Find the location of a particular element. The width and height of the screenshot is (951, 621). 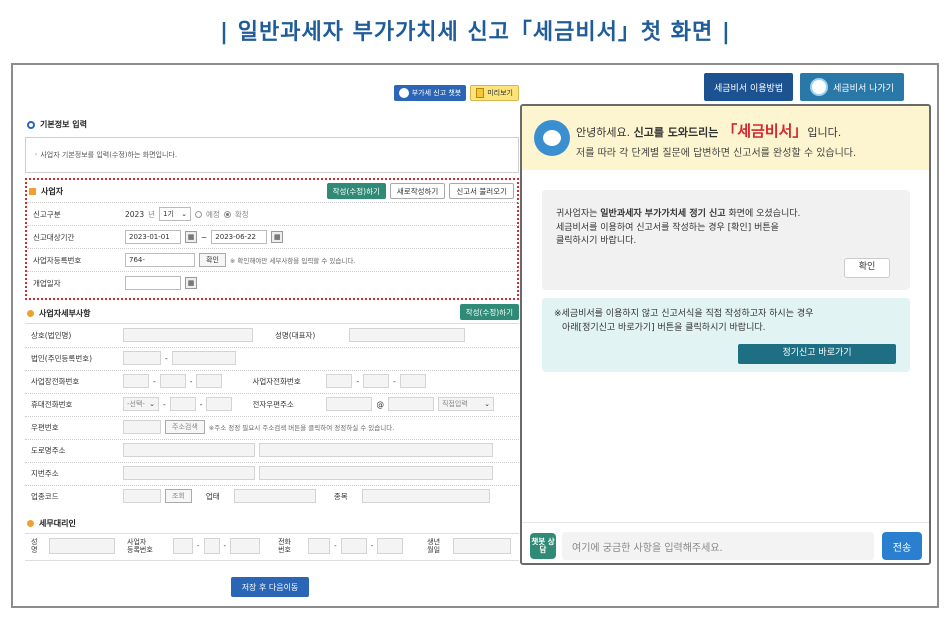

open-date-label: 개업일자 is located at coordinates (47, 283).